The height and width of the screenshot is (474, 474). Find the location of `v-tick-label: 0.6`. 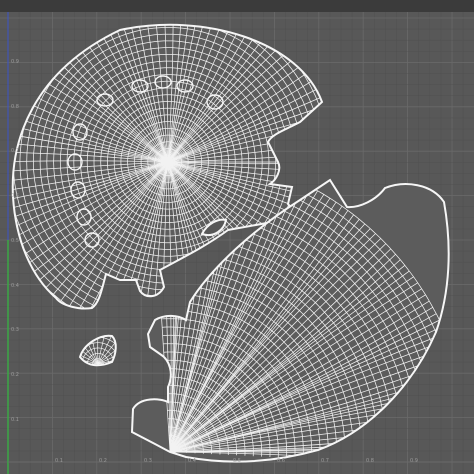

v-tick-label: 0.6 is located at coordinates (15, 196).